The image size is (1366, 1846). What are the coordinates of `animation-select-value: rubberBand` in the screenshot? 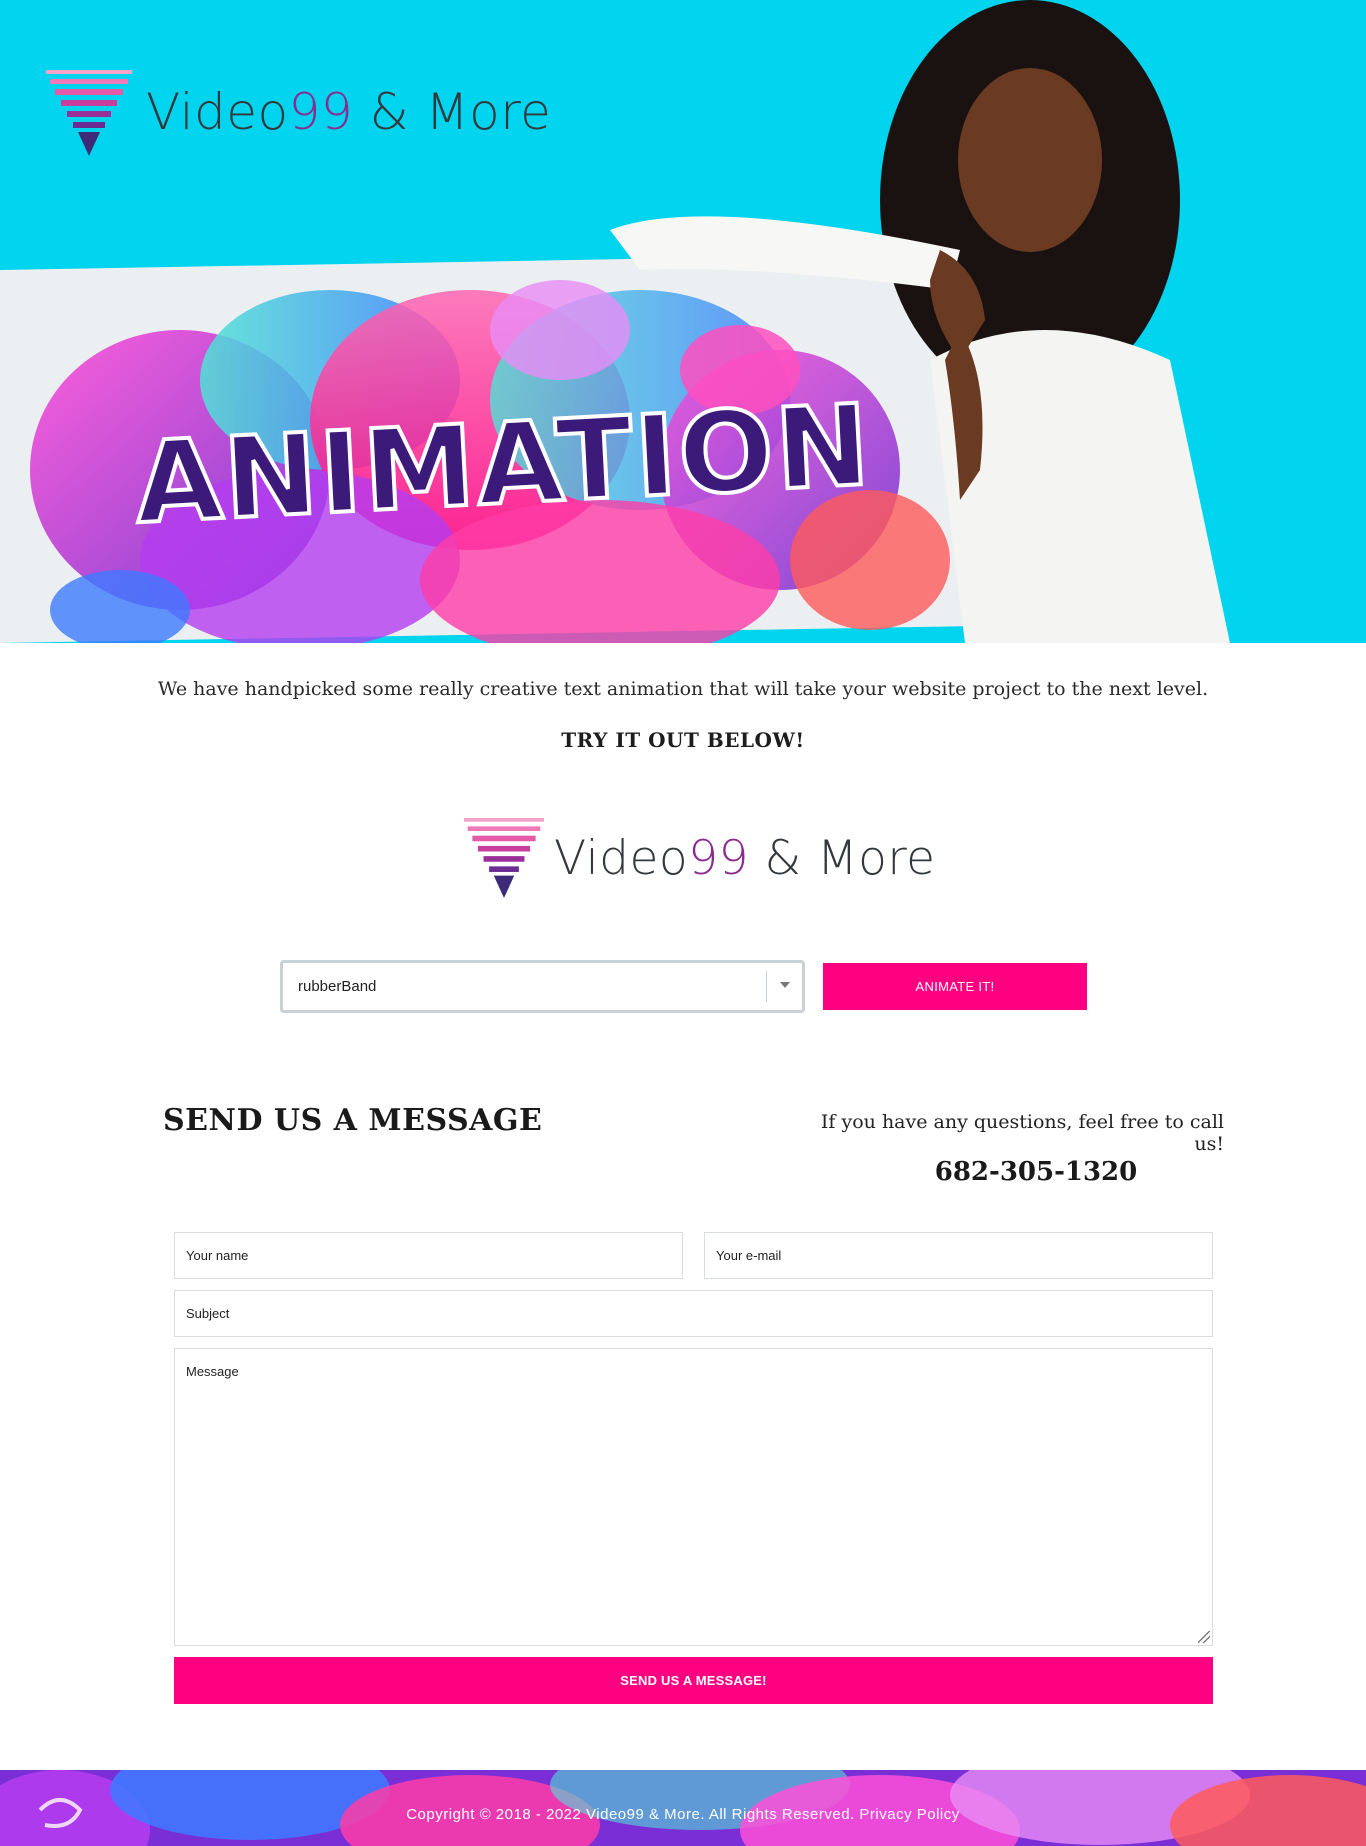 It's located at (337, 986).